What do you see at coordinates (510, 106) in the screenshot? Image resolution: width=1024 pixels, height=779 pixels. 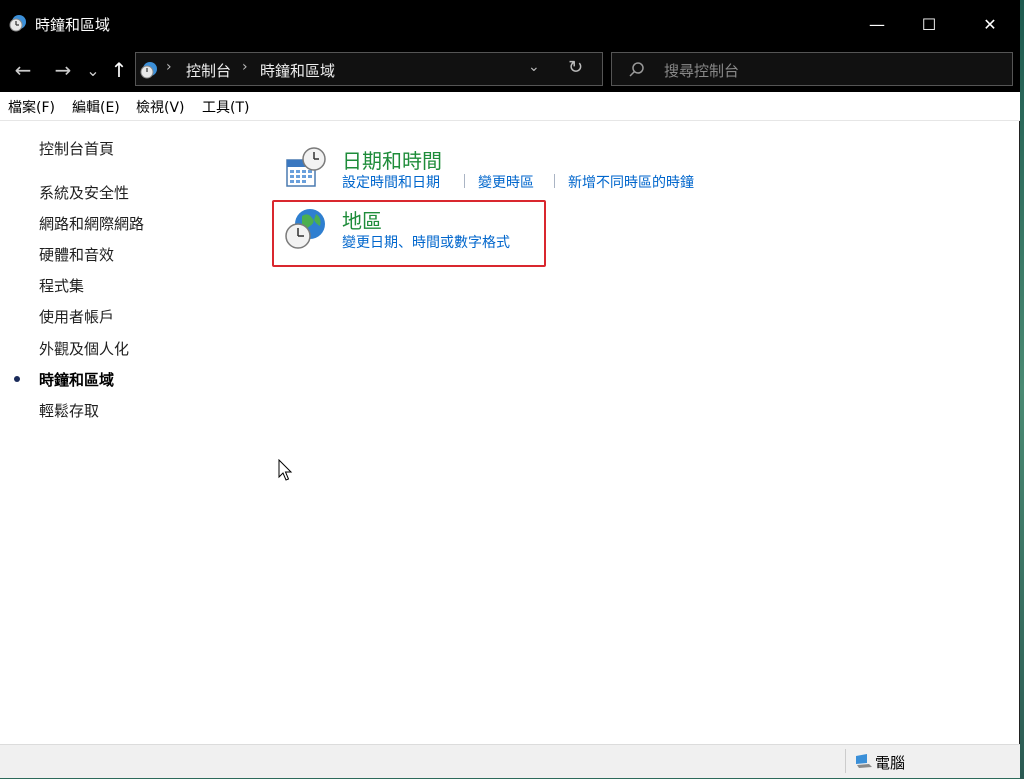 I see `menu-bar: 檔案(F) 編輯(E) 檢視(V) 工具(T)` at bounding box center [510, 106].